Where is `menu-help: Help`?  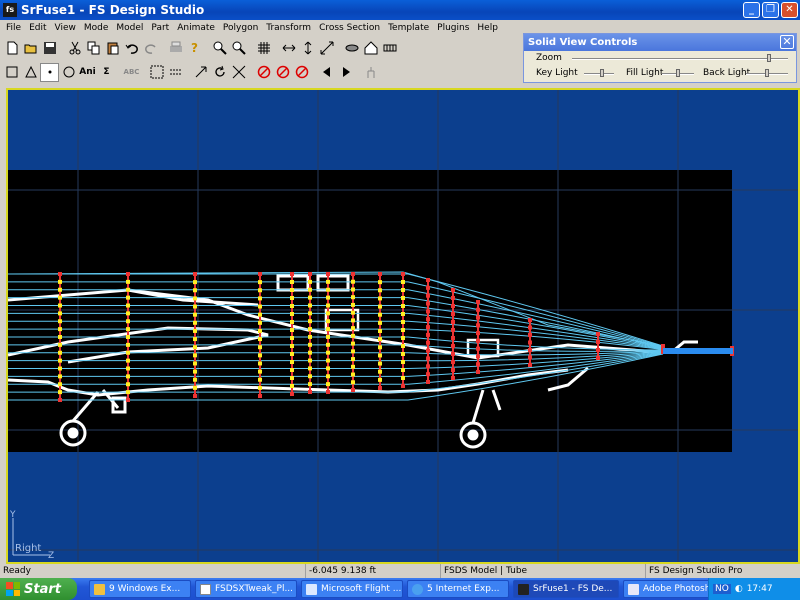
menu-help: Help is located at coordinates (487, 28).